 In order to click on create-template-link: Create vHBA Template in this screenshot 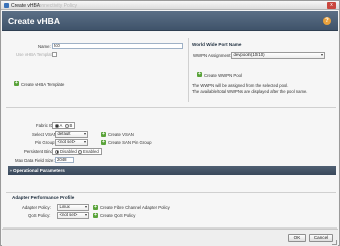, I will do `click(42, 84)`.